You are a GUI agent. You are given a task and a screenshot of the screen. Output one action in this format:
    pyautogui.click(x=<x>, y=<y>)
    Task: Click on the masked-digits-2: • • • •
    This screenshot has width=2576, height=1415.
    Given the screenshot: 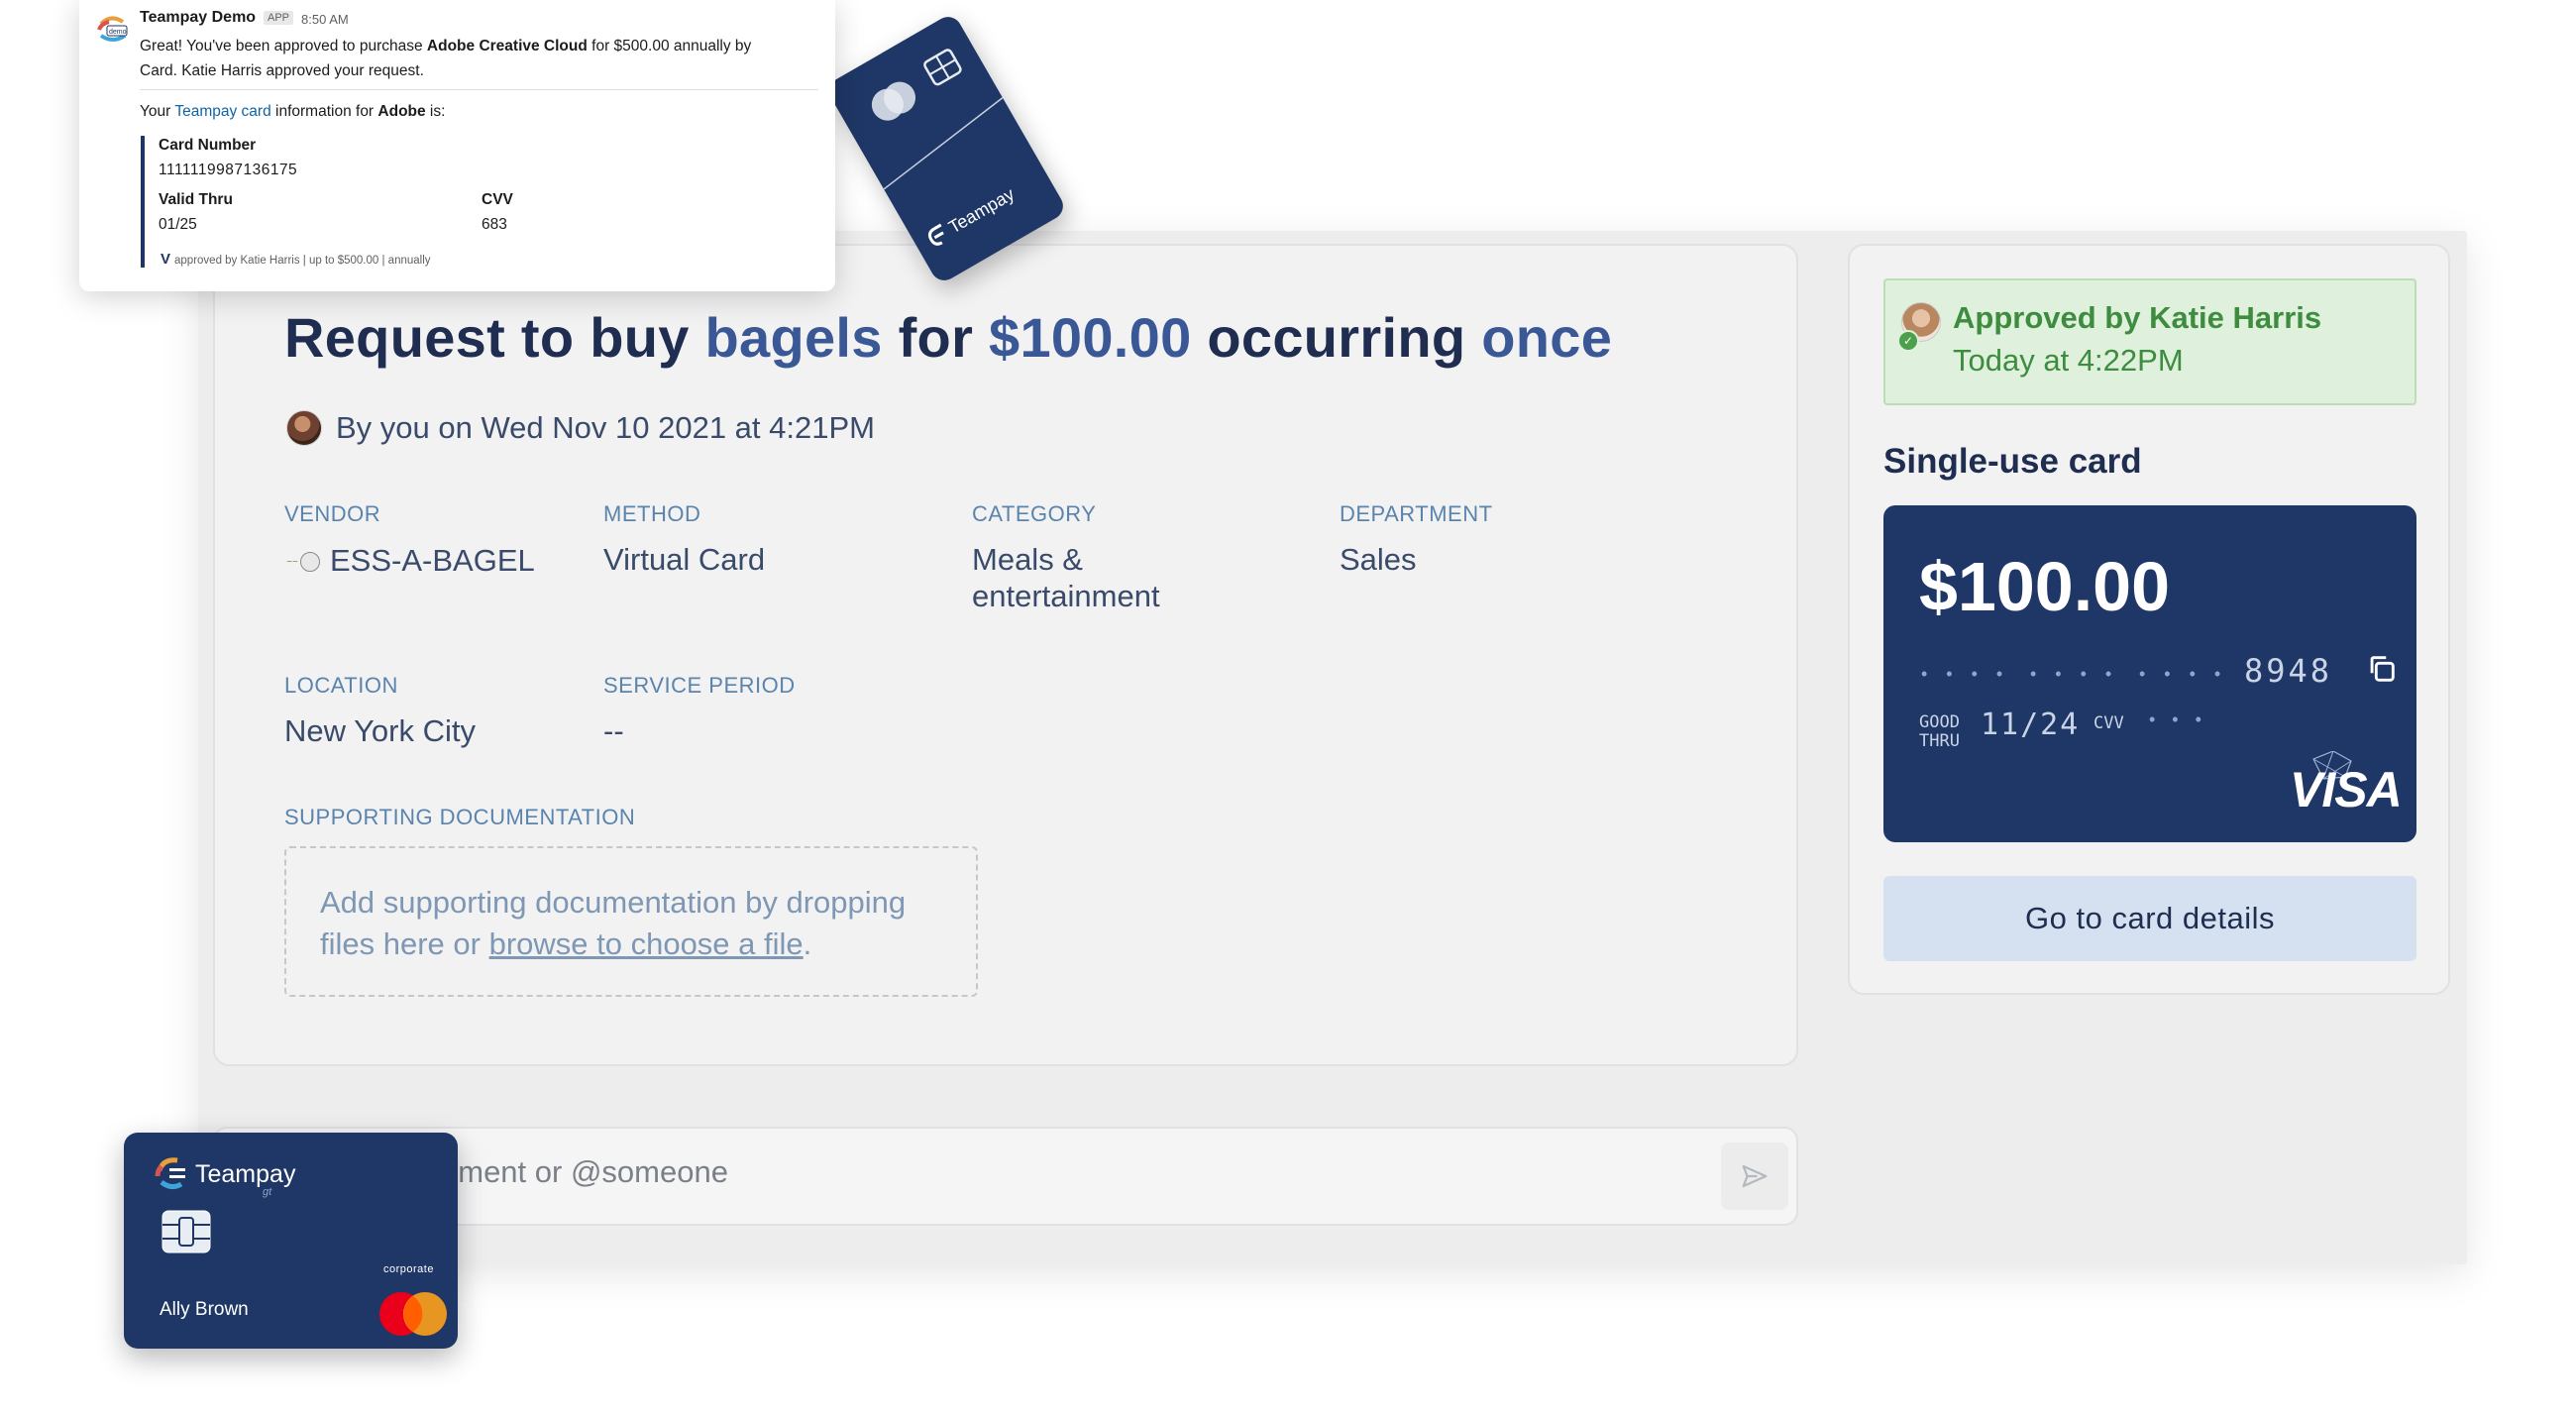 What is the action you would take?
    pyautogui.click(x=2074, y=674)
    